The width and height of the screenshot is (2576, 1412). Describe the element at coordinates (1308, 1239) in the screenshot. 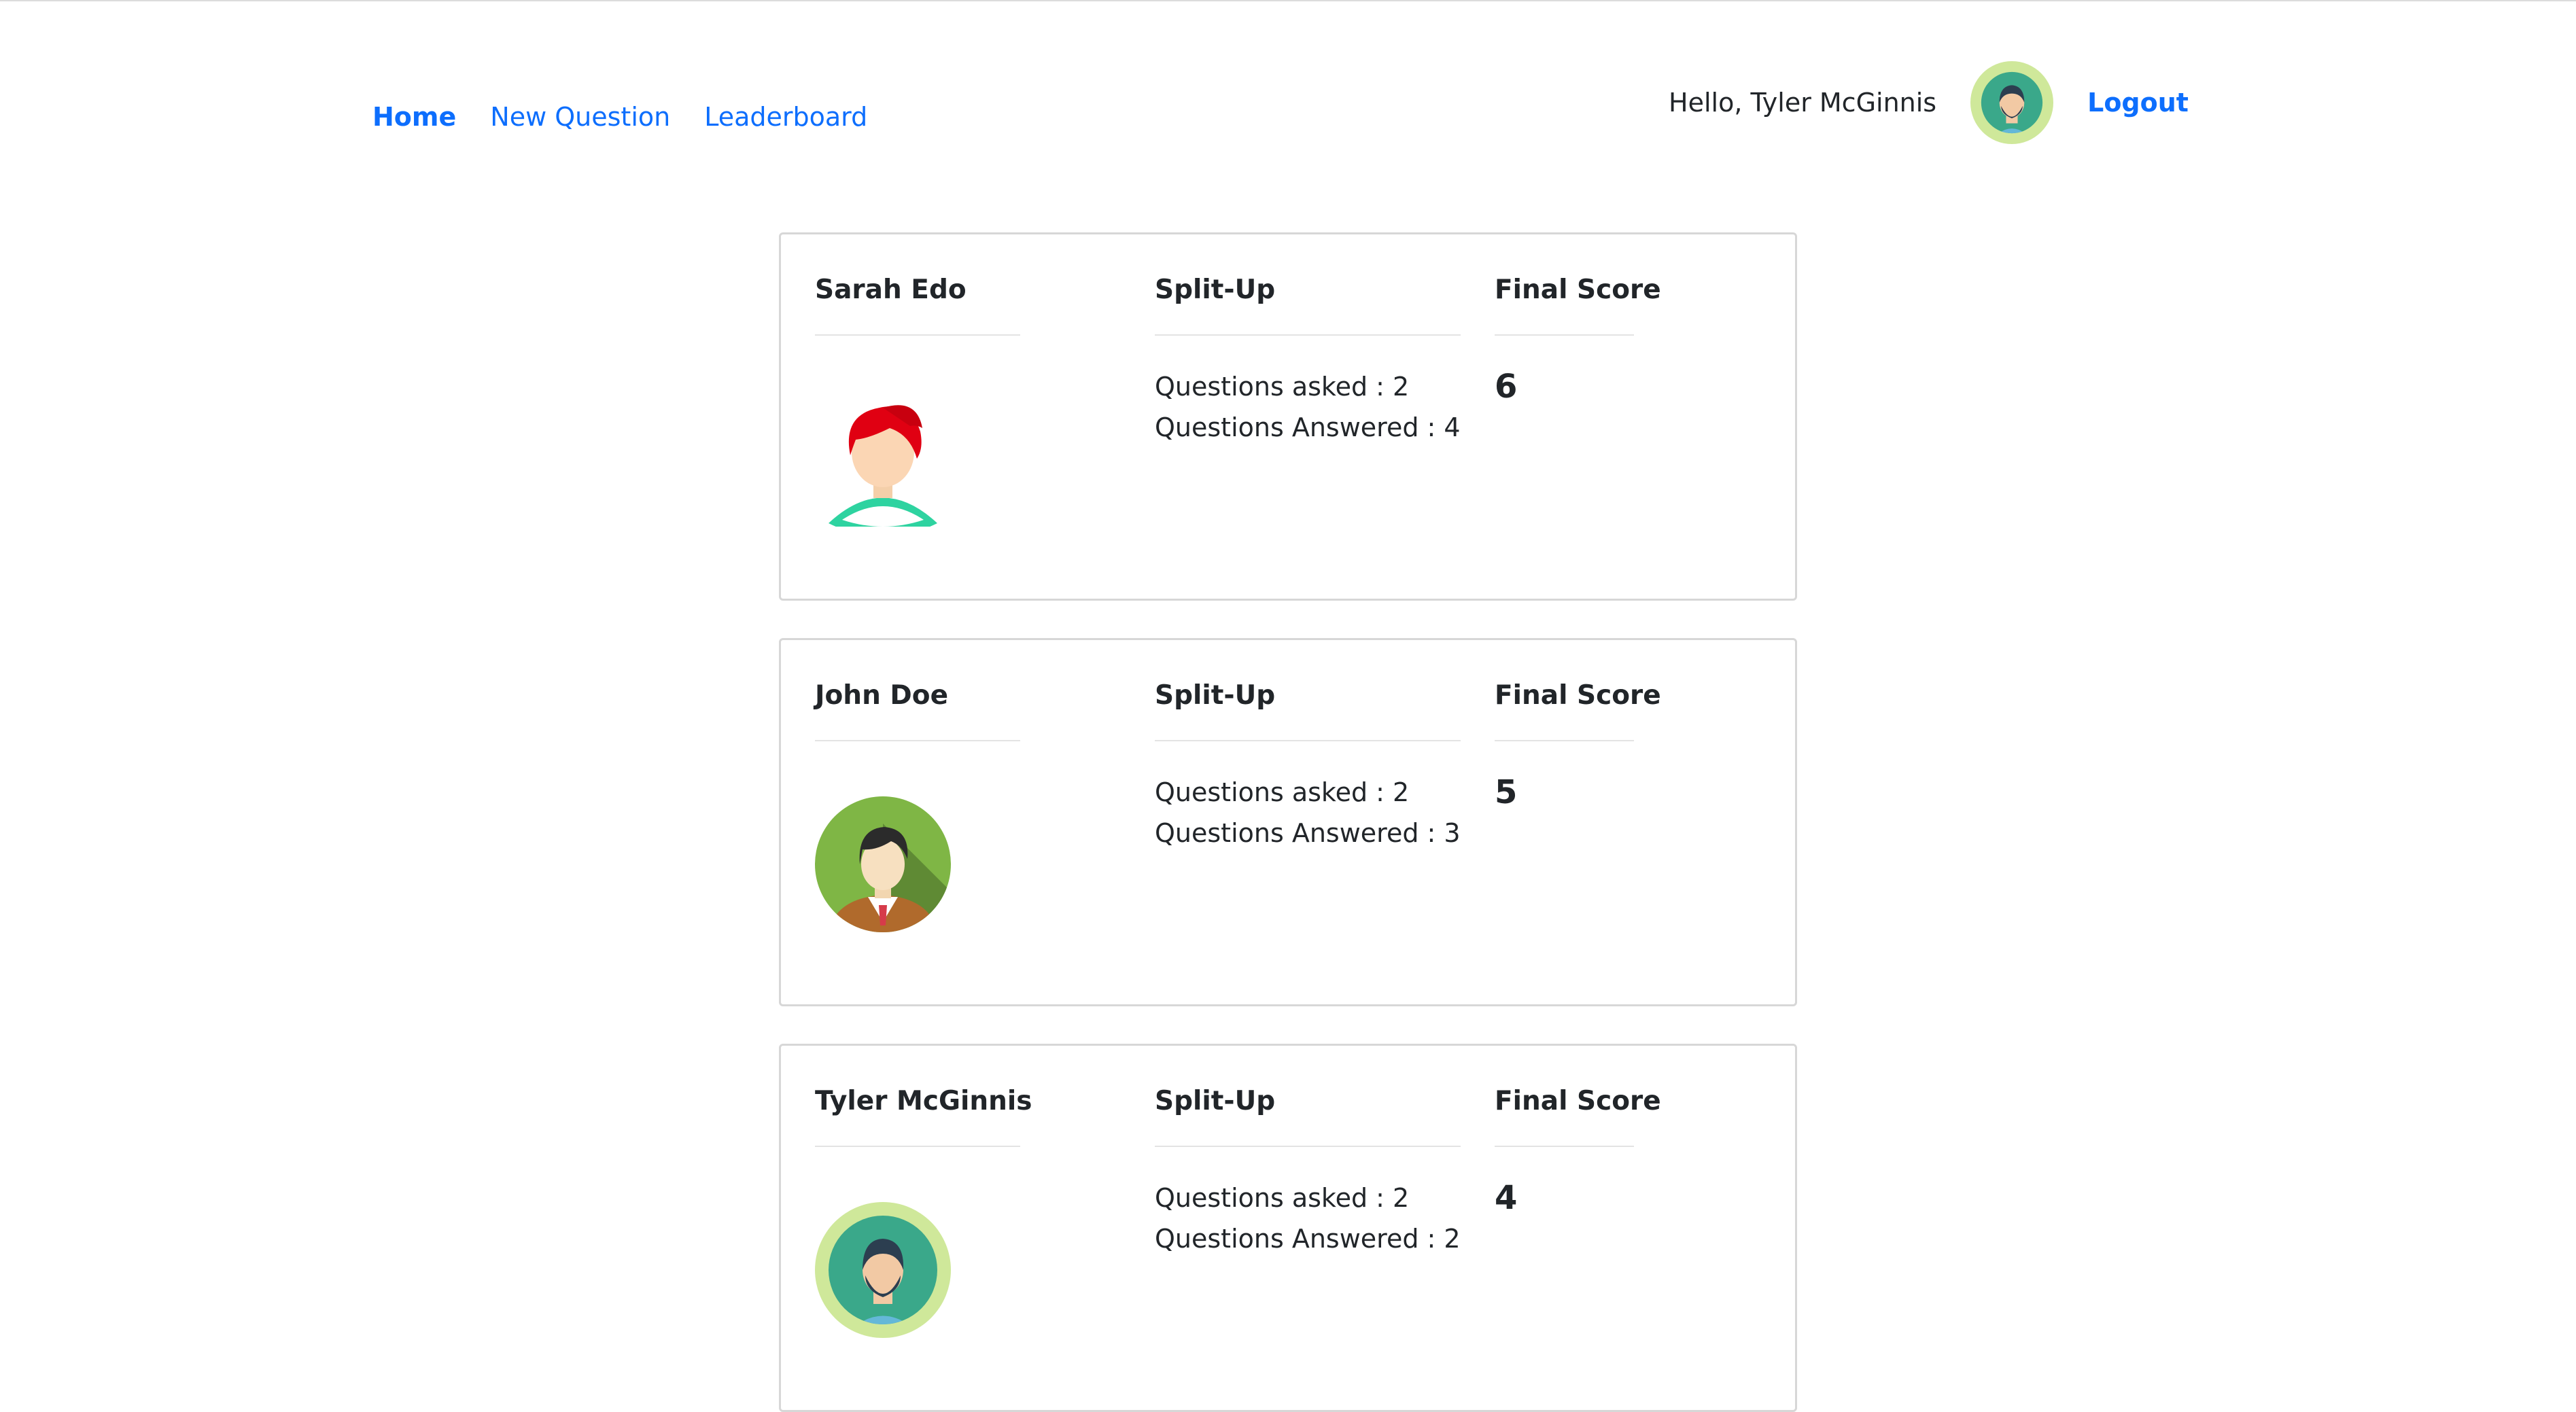

I see `questions-answered-count: Questions Answered : 2` at that location.